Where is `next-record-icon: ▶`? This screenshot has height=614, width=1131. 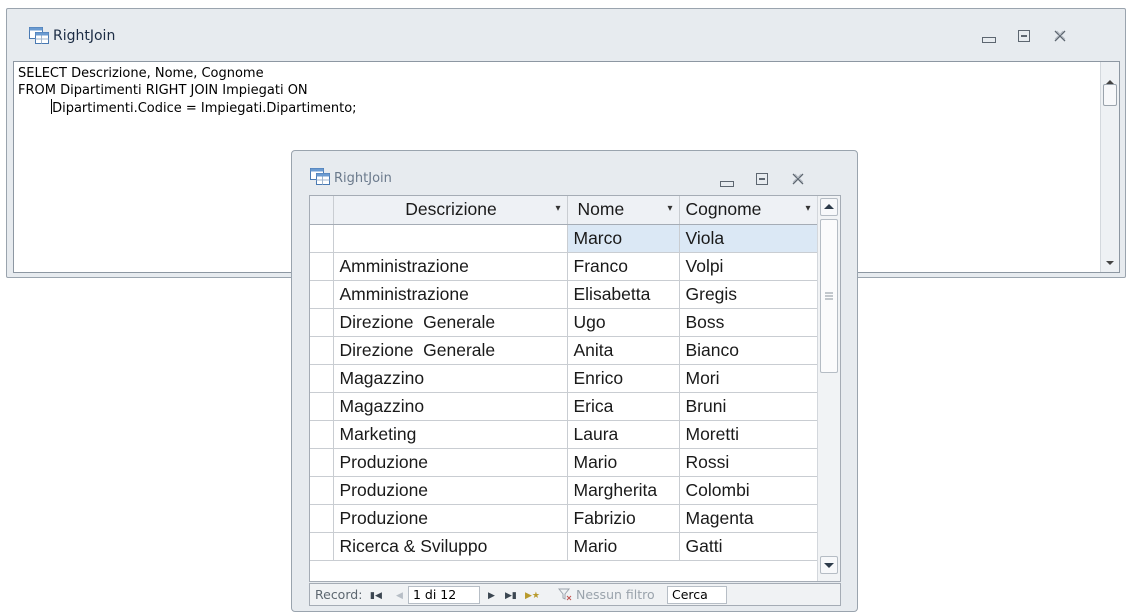
next-record-icon: ▶ is located at coordinates (491, 596).